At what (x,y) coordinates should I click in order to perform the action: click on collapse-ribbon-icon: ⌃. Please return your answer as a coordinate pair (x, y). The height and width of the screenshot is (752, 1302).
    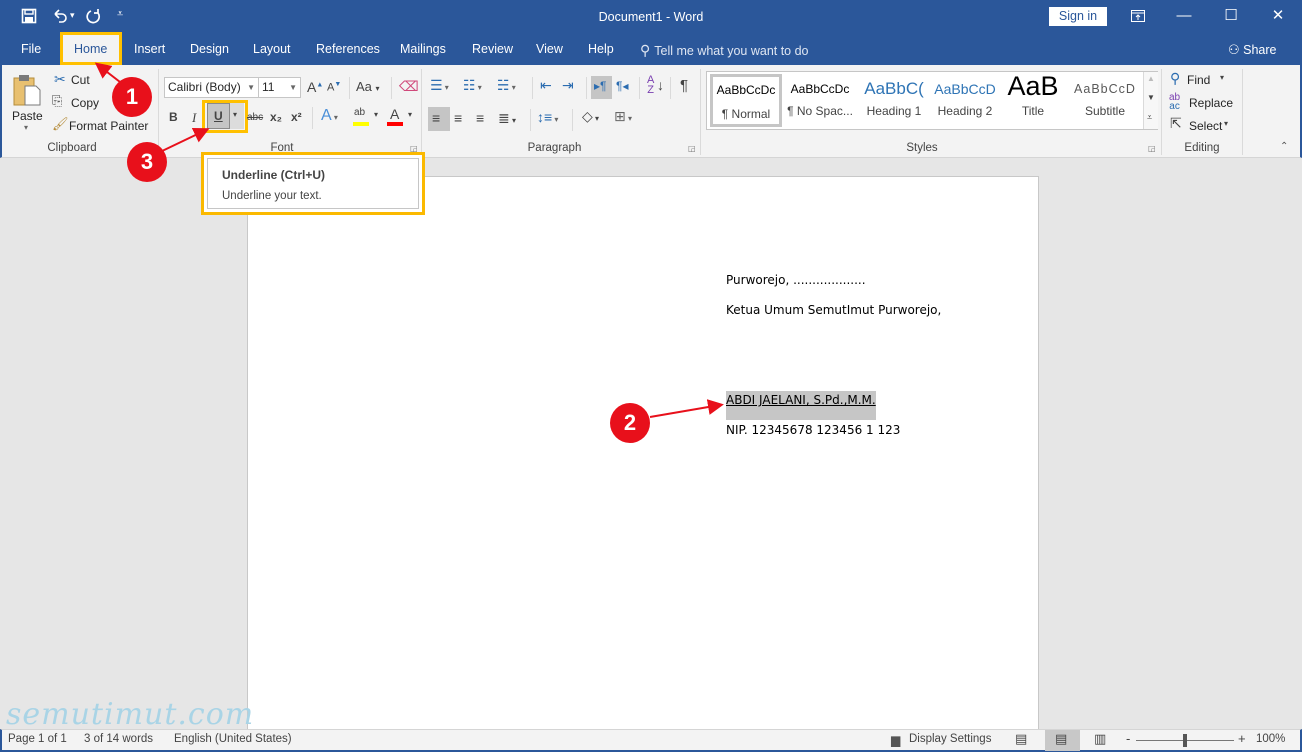
    Looking at the image, I should click on (1284, 146).